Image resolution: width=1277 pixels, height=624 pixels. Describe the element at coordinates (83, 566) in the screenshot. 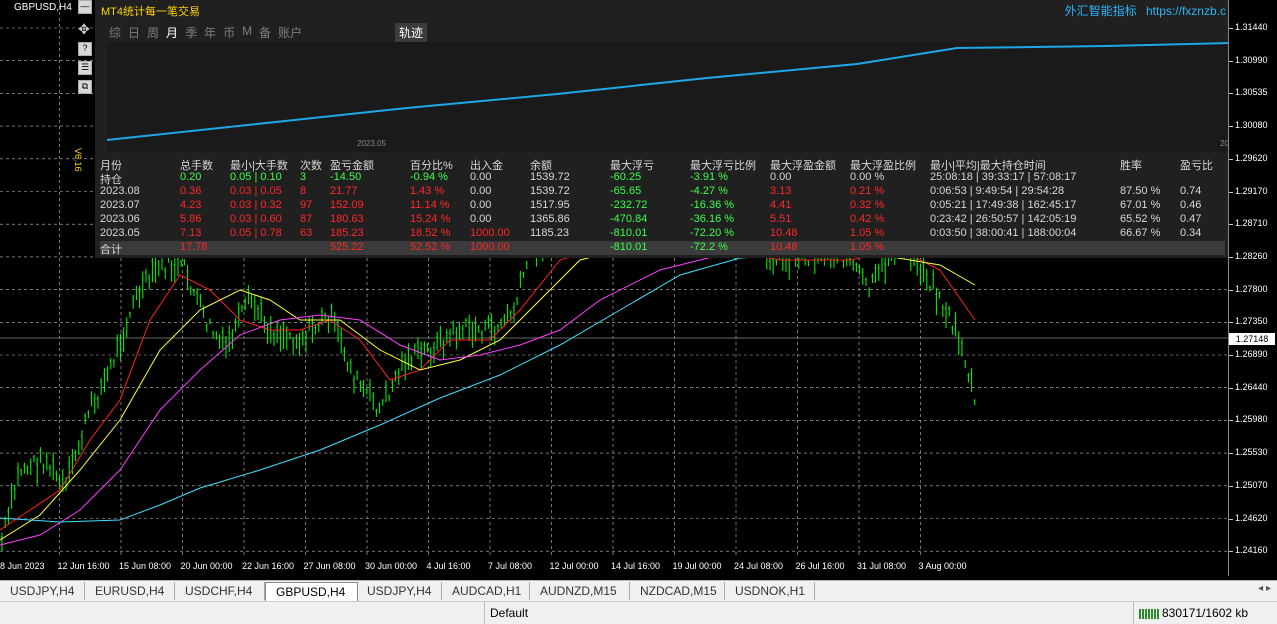

I see `time-tick: 12 Jun 16:00` at that location.